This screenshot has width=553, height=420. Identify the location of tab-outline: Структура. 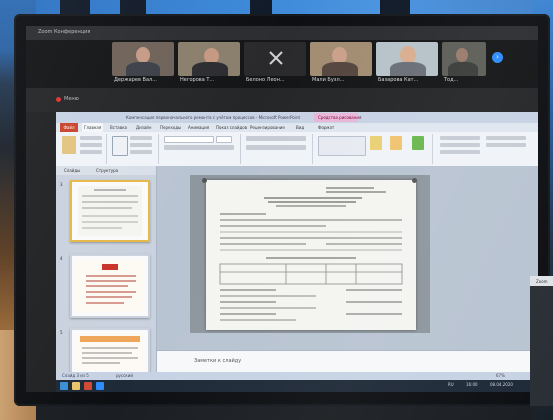
(107, 170).